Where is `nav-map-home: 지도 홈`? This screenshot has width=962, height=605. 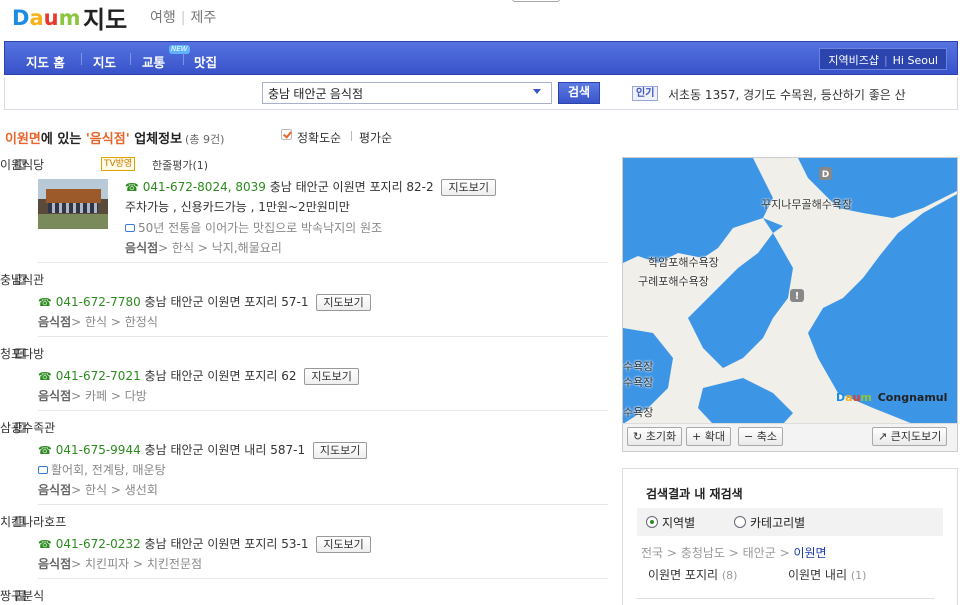 nav-map-home: 지도 홈 is located at coordinates (45, 61).